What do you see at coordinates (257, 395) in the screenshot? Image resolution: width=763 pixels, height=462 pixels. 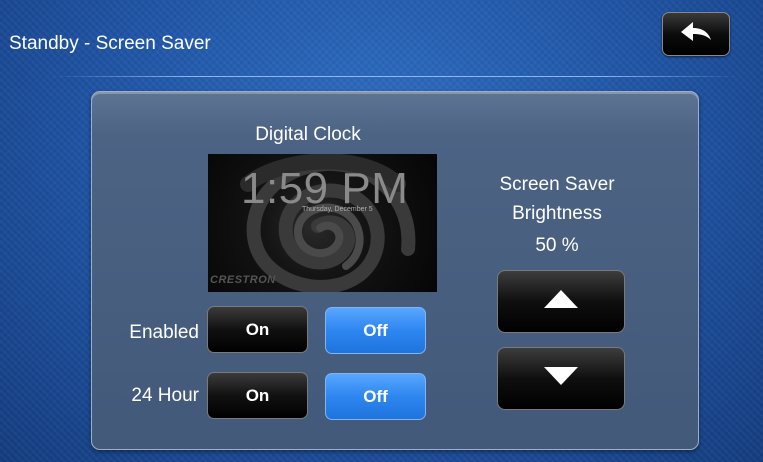 I see `hour24-on-button: On` at bounding box center [257, 395].